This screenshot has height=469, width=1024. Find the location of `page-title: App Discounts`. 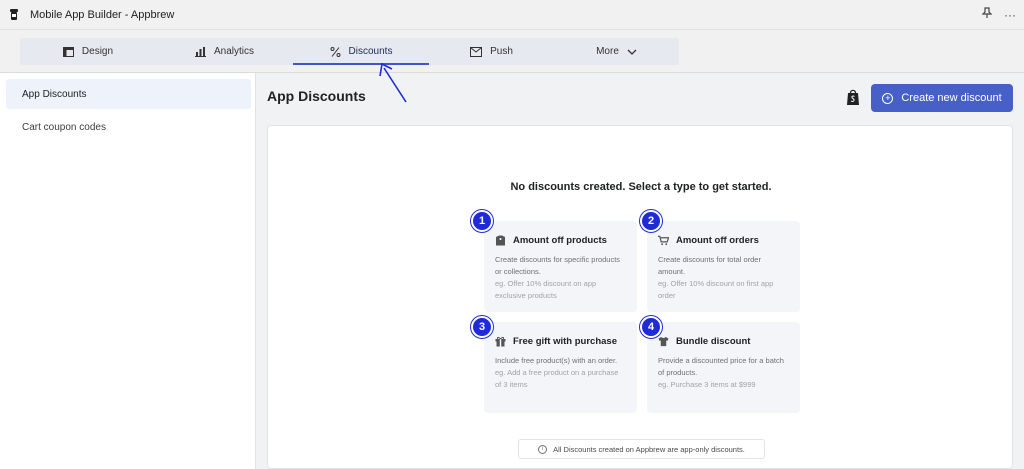

page-title: App Discounts is located at coordinates (316, 96).